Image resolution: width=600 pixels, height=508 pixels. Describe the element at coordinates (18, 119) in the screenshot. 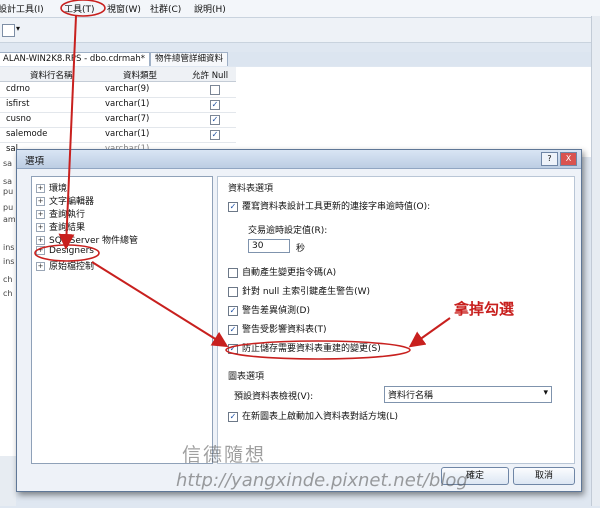

I see `row-name: cusno` at that location.